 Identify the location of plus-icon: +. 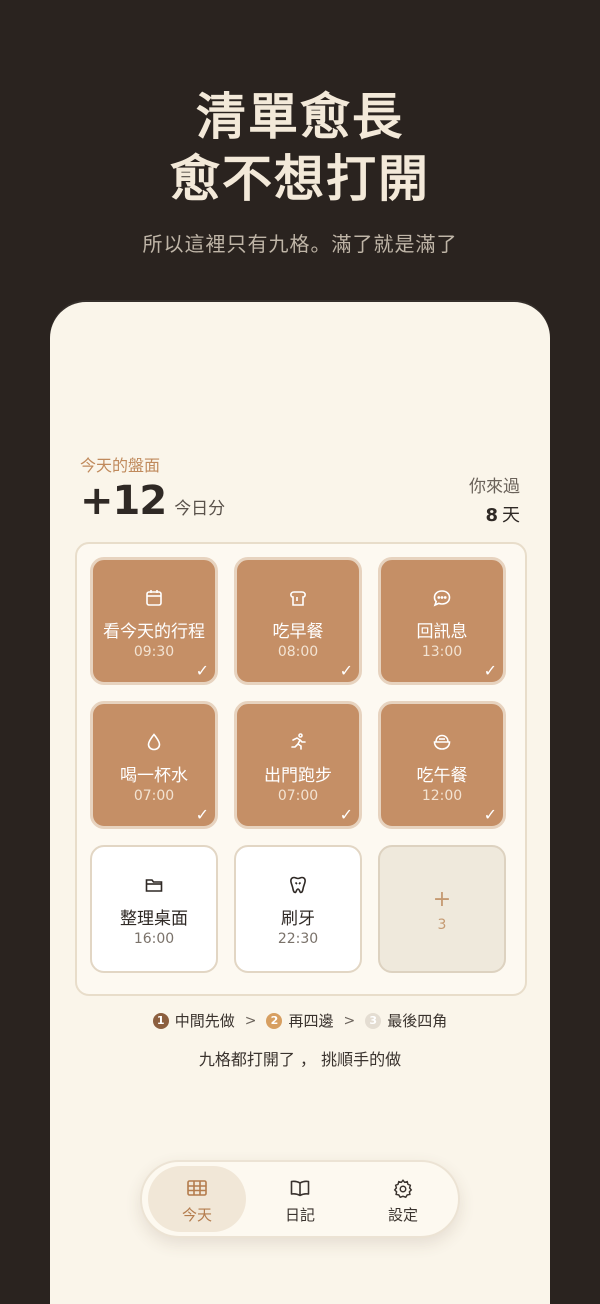
(442, 899).